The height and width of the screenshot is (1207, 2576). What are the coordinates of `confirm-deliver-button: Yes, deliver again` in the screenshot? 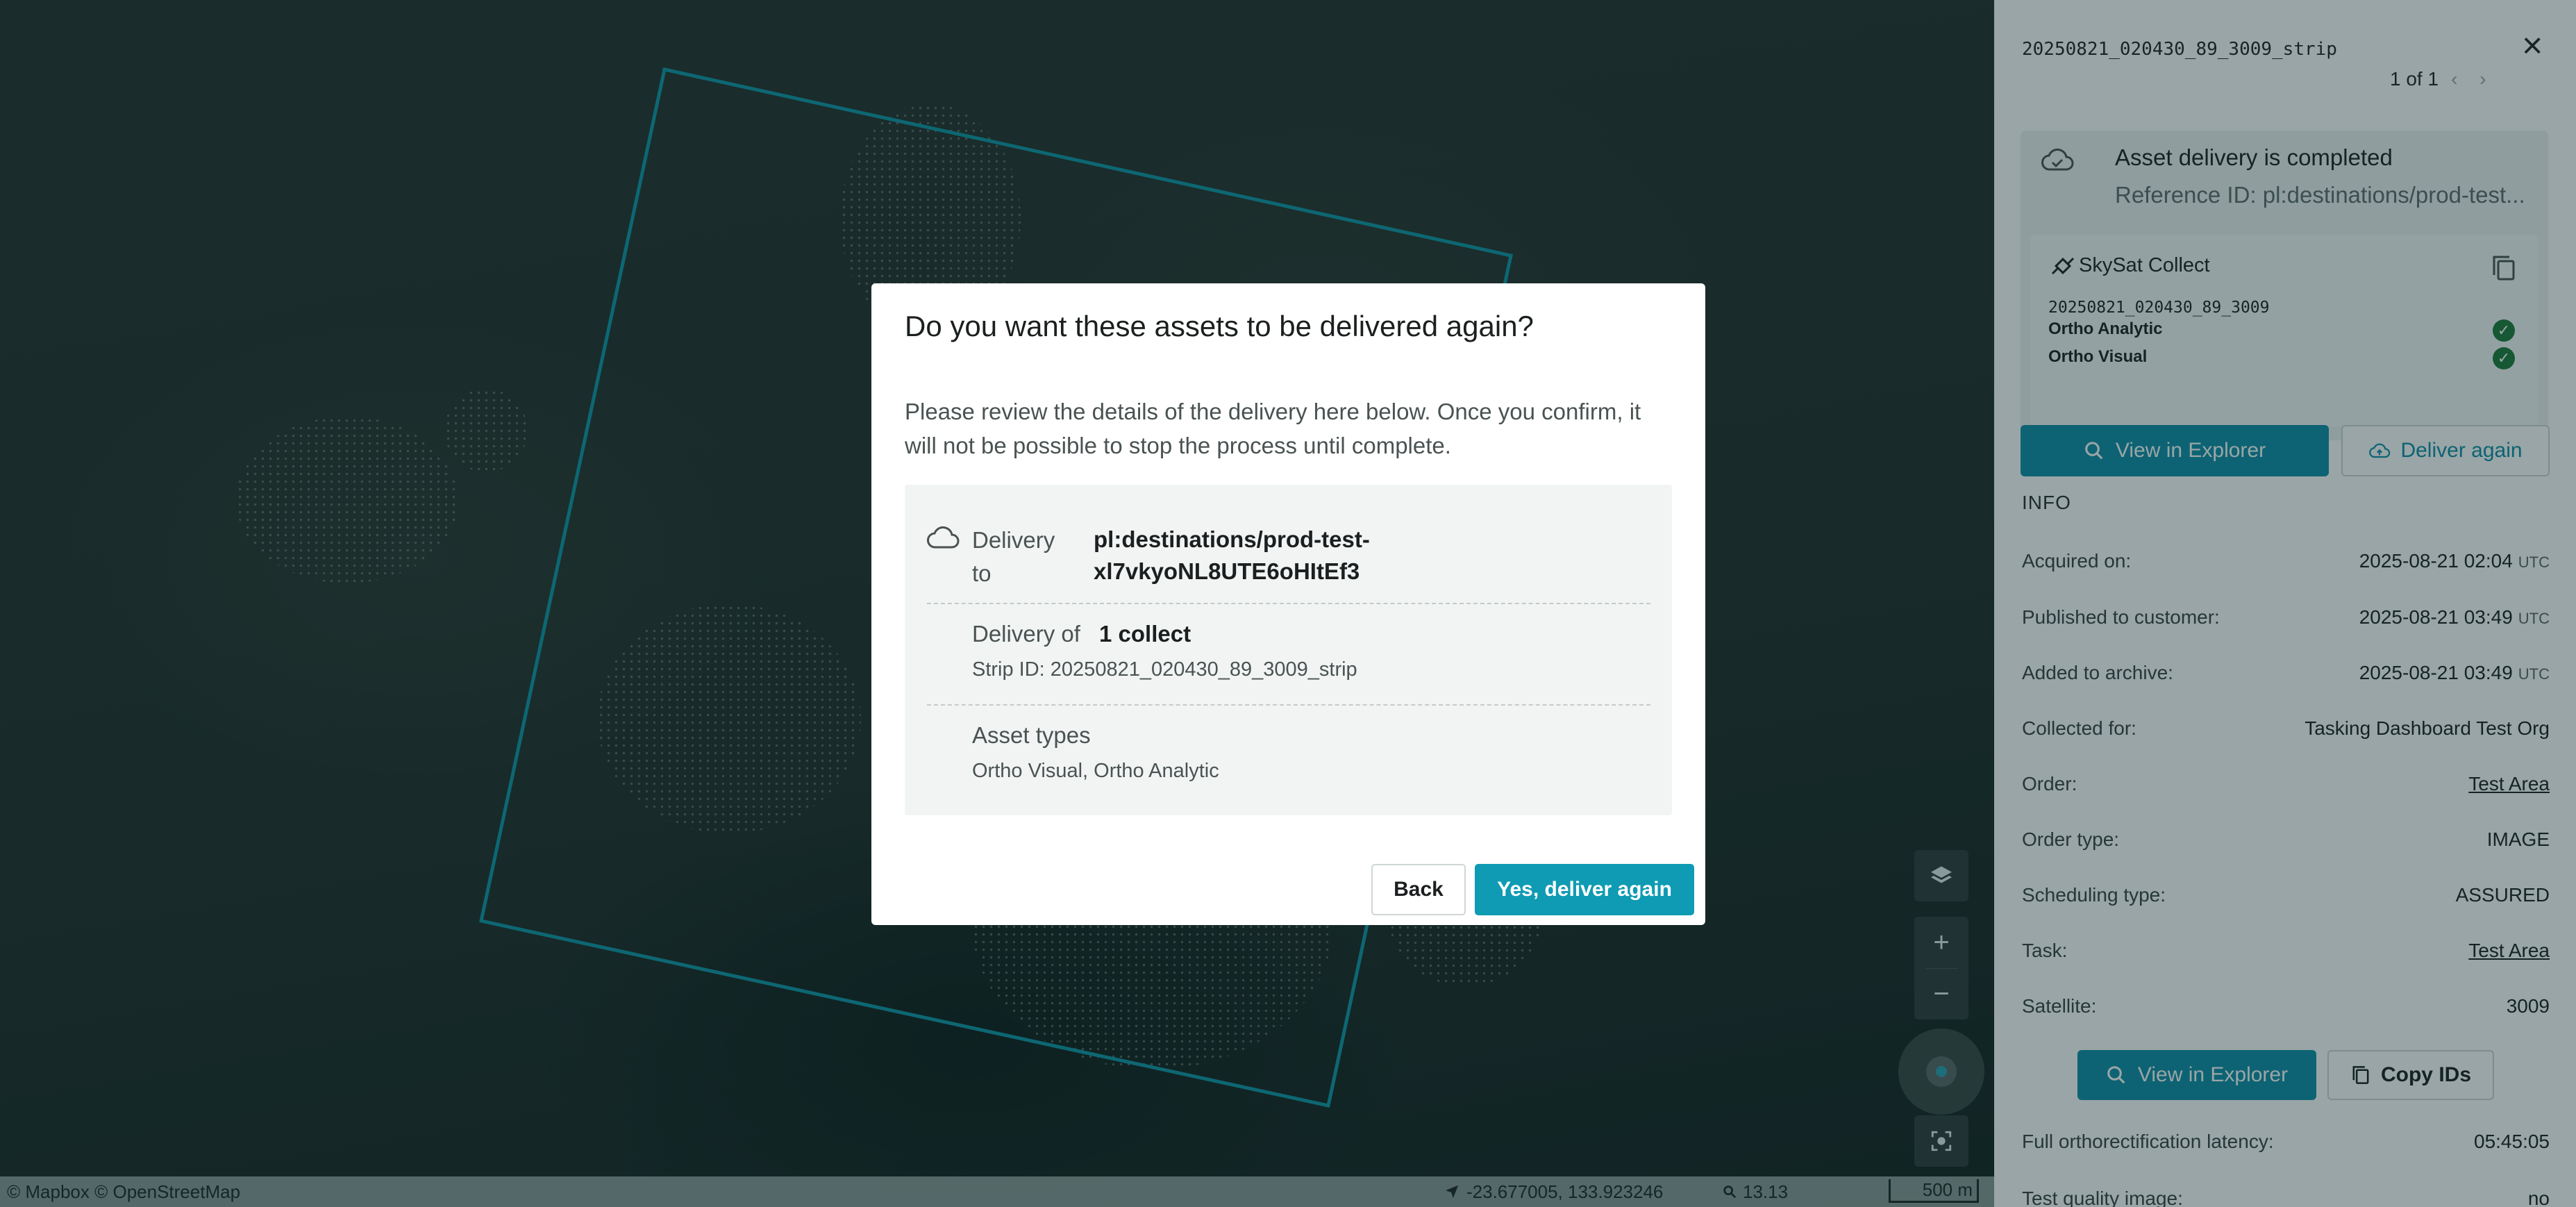 It's located at (1584, 889).